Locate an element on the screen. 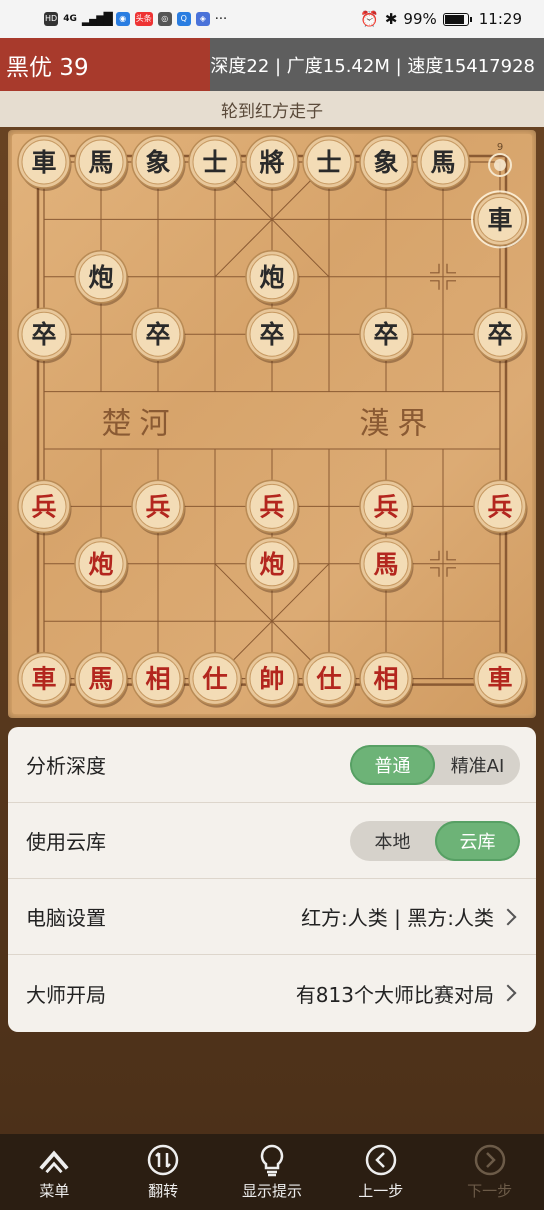 Image resolution: width=544 pixels, height=1210 pixels. search-app-icon: Q is located at coordinates (183, 19).